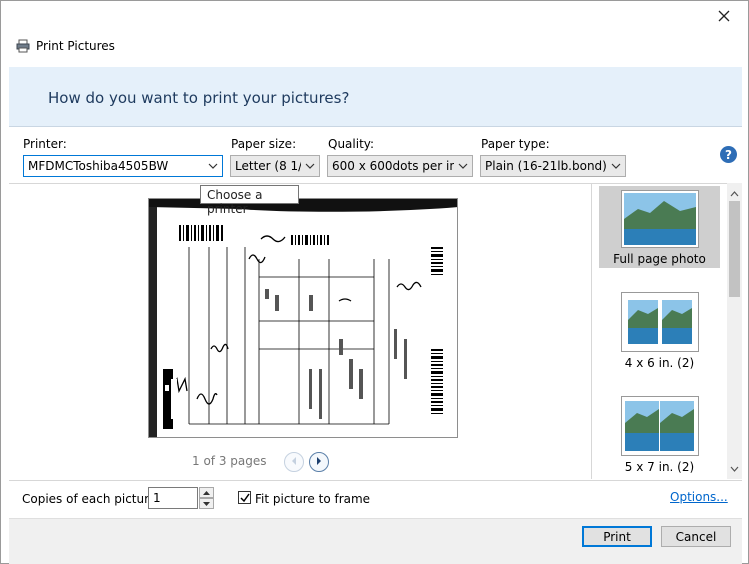  I want to click on printer-value: MFDMCToshiba4505BW, so click(98, 166).